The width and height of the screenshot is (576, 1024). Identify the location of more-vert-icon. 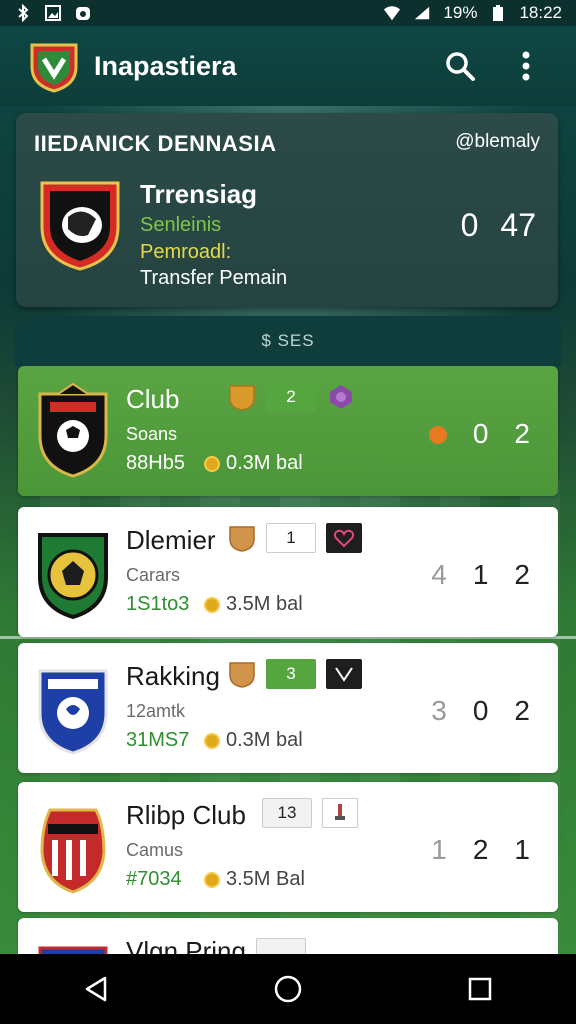
(526, 66).